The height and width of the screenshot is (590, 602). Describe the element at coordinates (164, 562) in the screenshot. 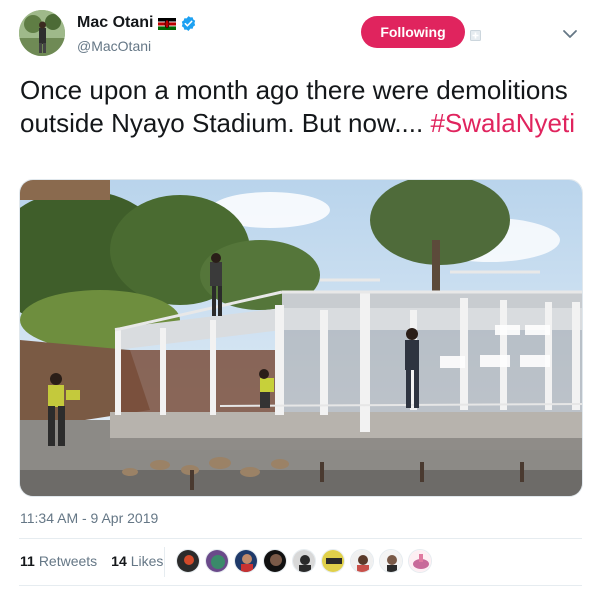

I see `stats-separator` at that location.